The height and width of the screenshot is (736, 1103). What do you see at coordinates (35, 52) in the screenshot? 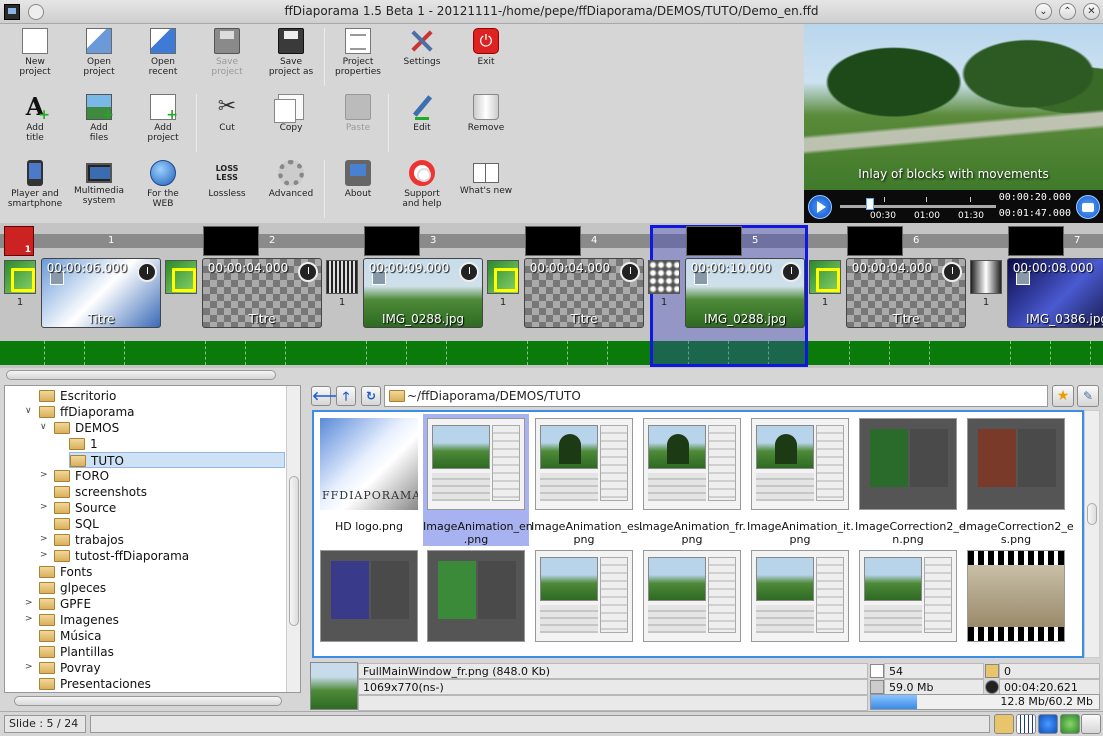
I see `new-project-button: New project` at bounding box center [35, 52].